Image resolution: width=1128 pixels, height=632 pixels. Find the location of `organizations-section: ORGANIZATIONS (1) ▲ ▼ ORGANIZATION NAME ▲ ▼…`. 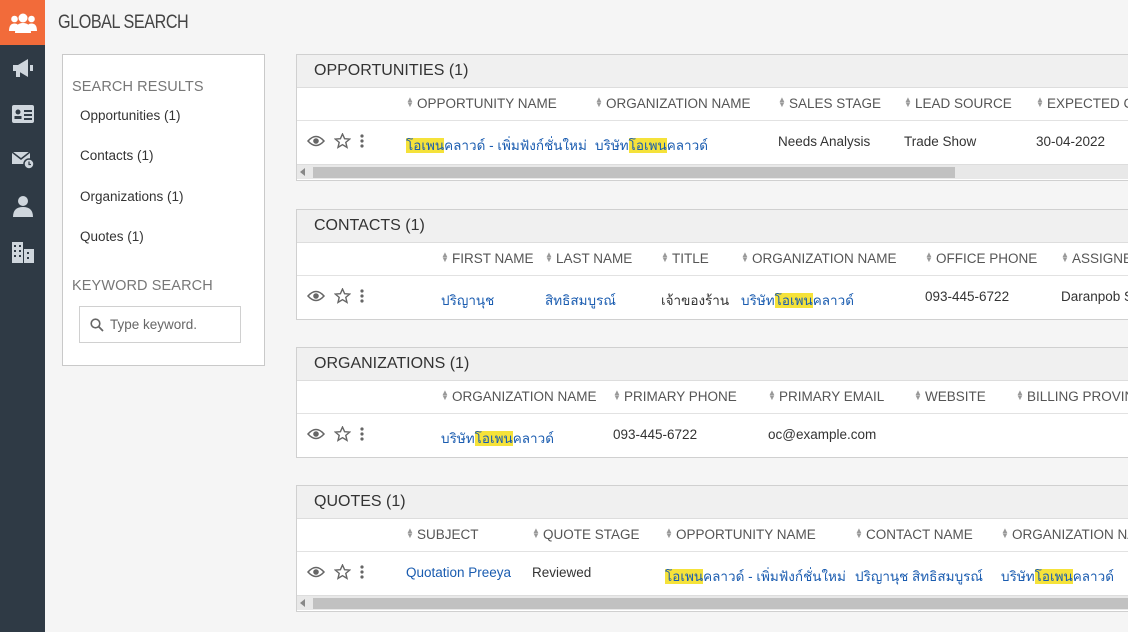

organizations-section: ORGANIZATIONS (1) ▲ ▼ ORGANIZATION NAME ▲ ▼… is located at coordinates (712, 402).